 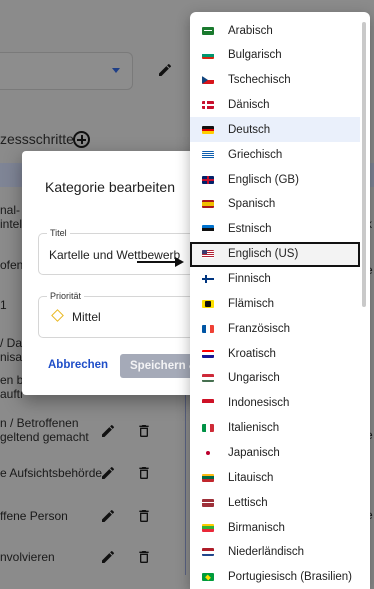 What do you see at coordinates (259, 403) in the screenshot?
I see `language-option-label: Indonesisch` at bounding box center [259, 403].